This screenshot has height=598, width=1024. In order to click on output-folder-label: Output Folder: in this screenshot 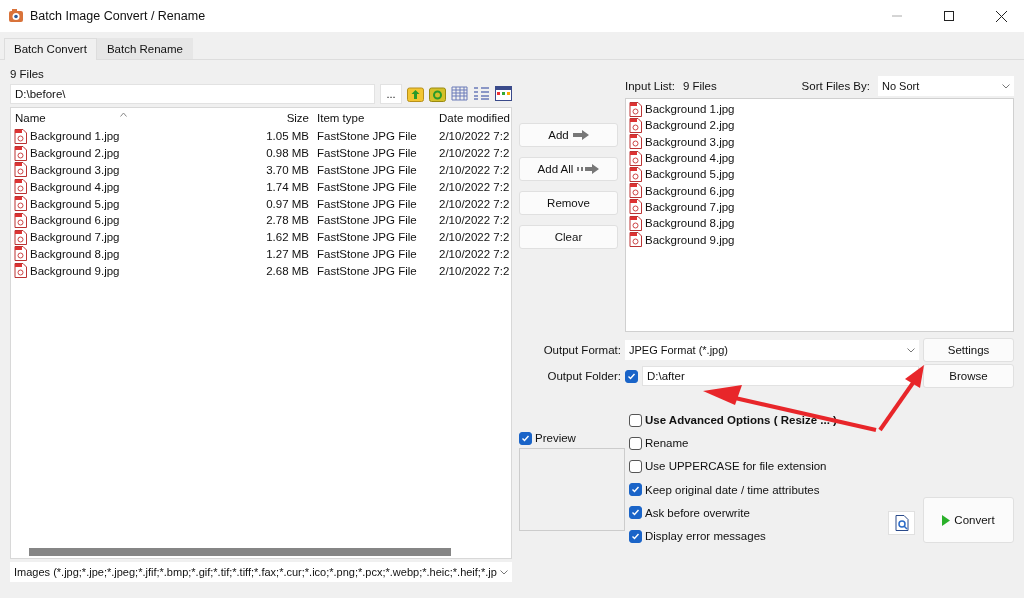, I will do `click(583, 376)`.